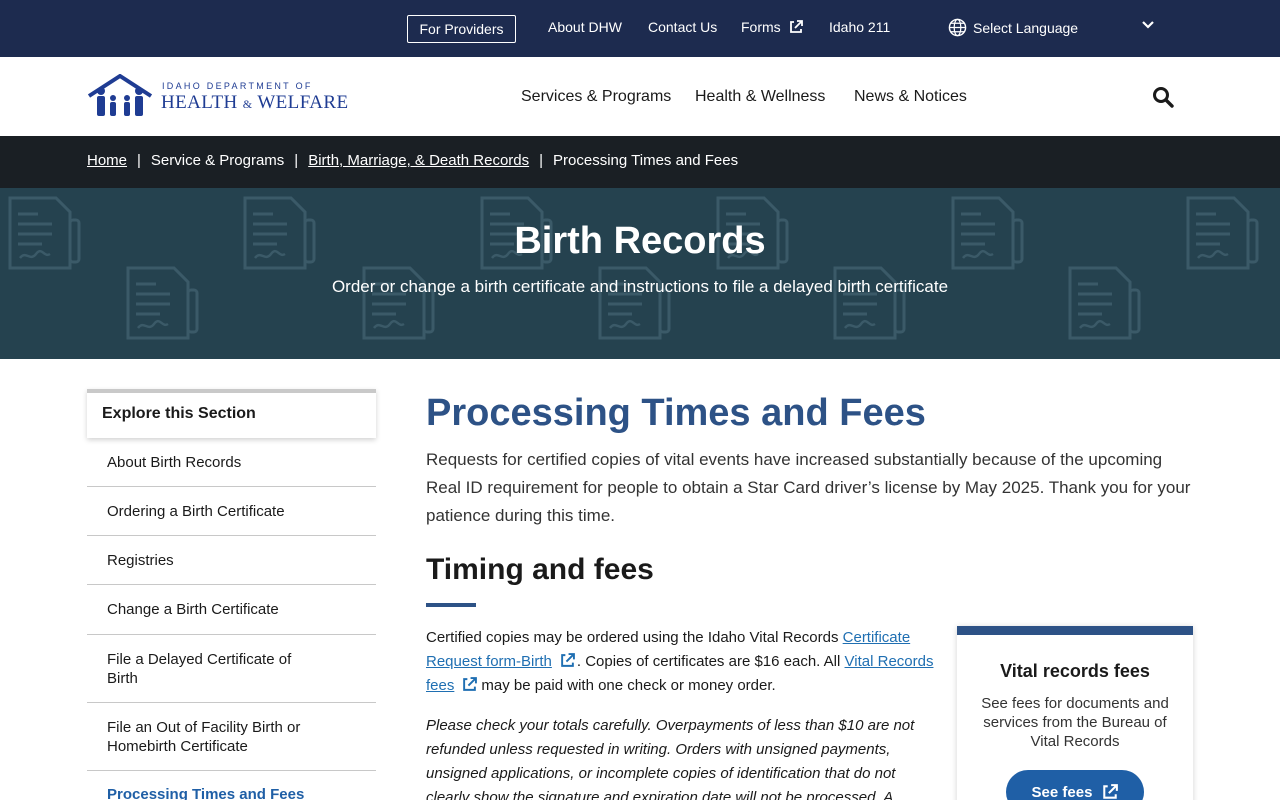 Image resolution: width=1280 pixels, height=800 pixels. I want to click on breadcrumb-home: Home, so click(107, 160).